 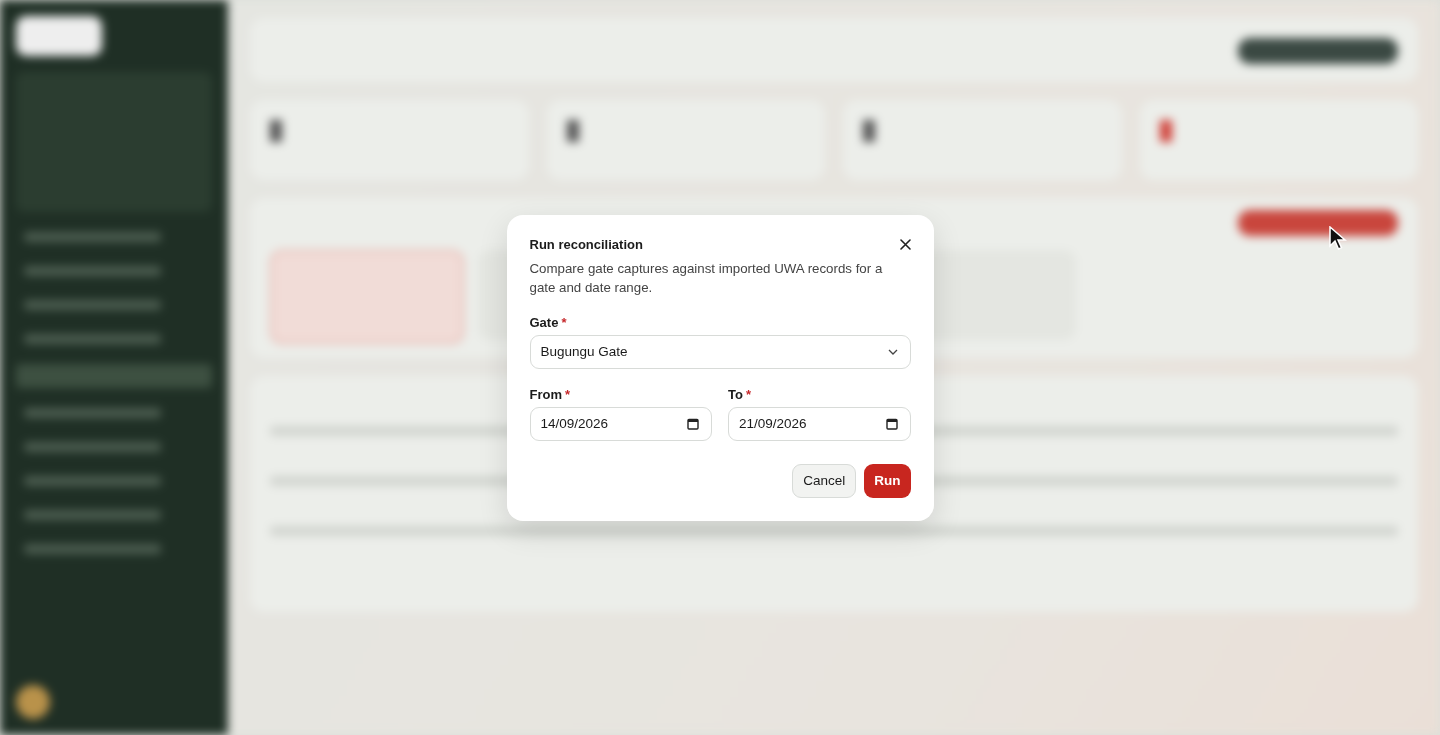 What do you see at coordinates (544, 322) in the screenshot?
I see `field-label: Gate` at bounding box center [544, 322].